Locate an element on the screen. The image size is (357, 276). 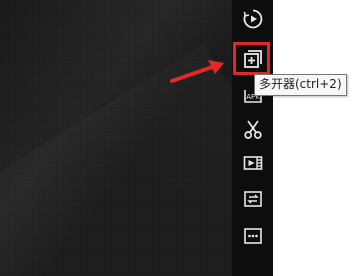
more-button is located at coordinates (252, 236).